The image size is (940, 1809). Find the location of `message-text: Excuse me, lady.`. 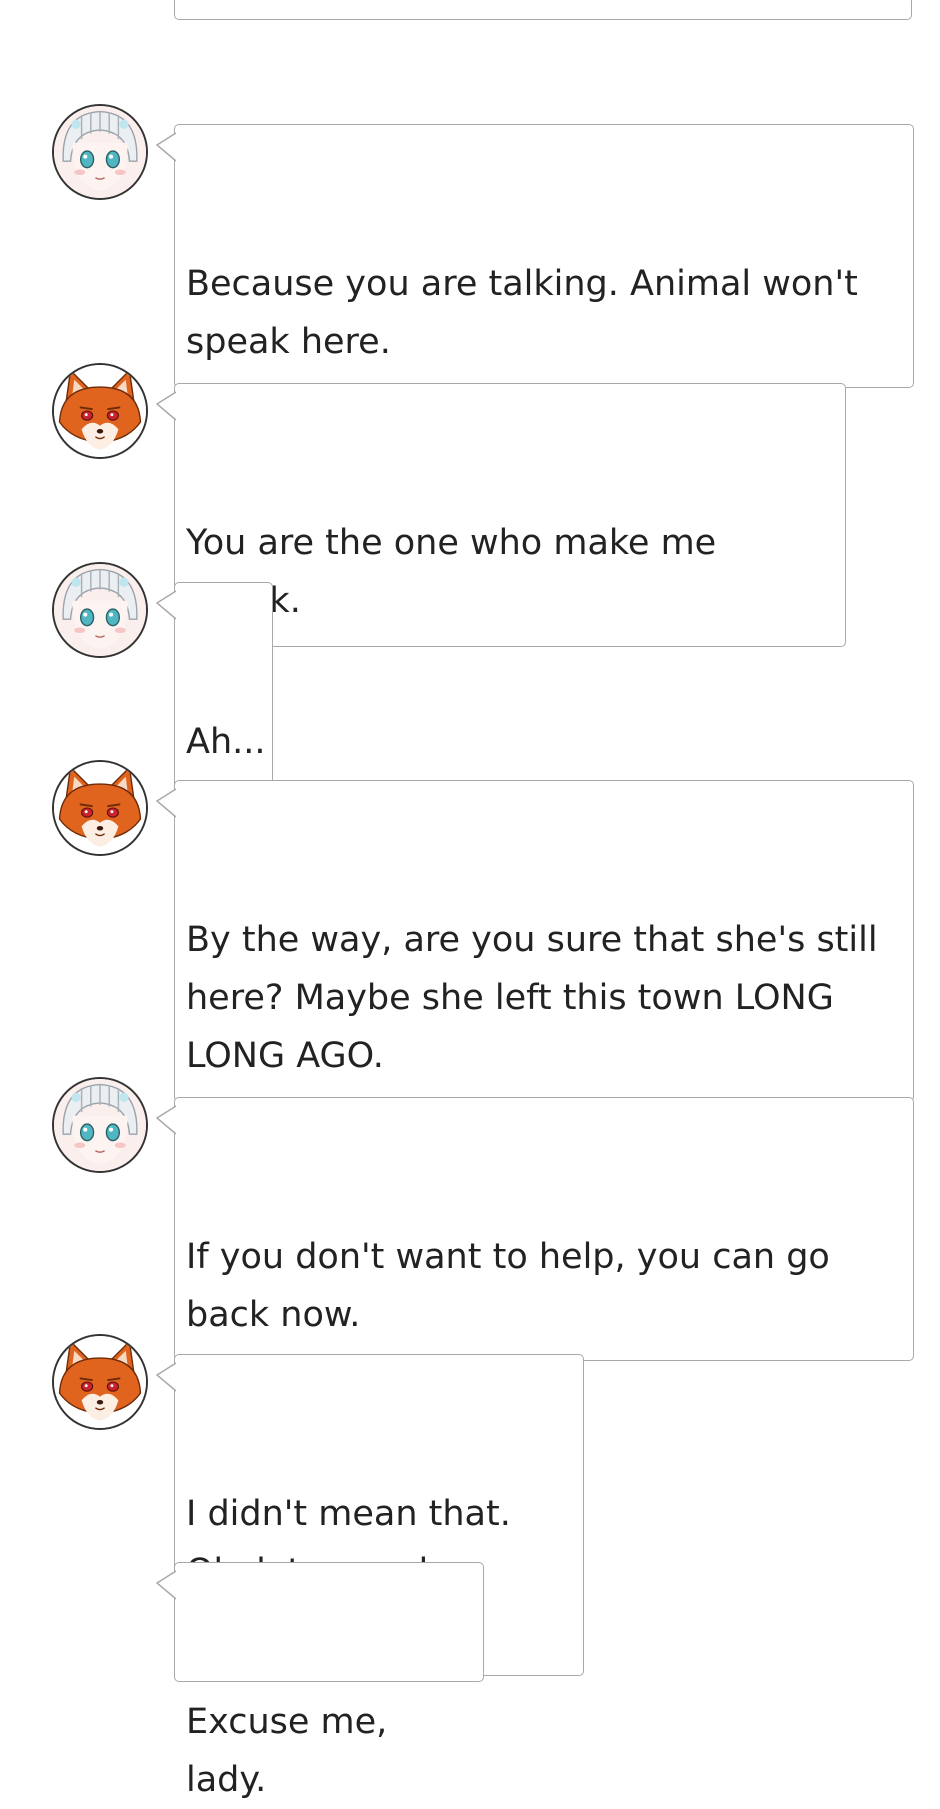

message-text: Excuse me, lady. is located at coordinates (287, 1751).